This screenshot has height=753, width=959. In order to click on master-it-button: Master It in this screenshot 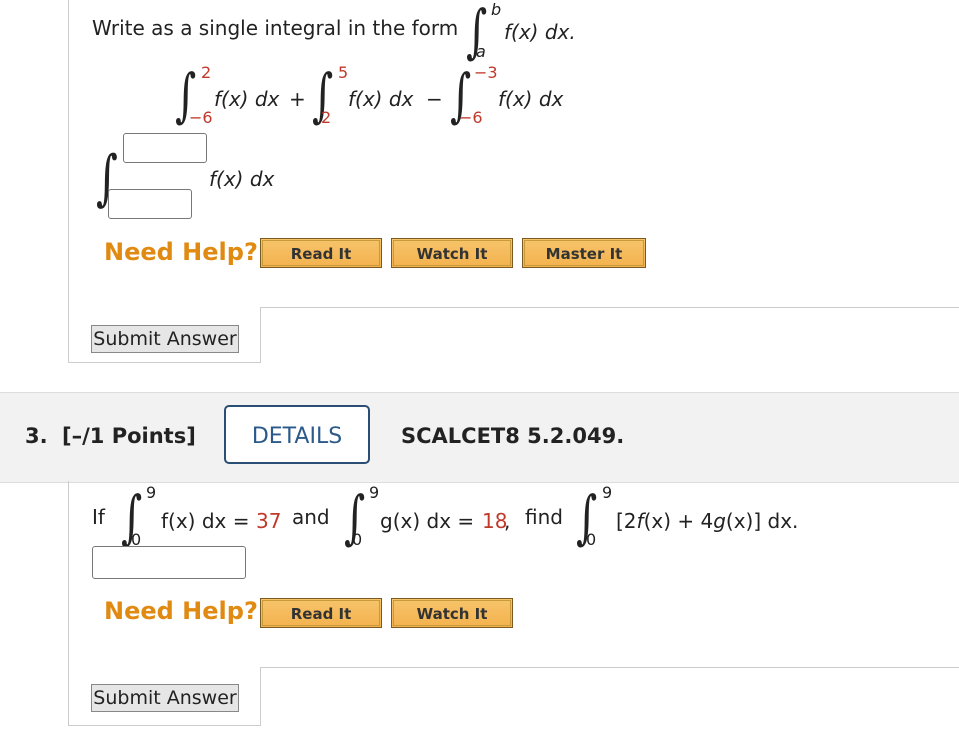, I will do `click(584, 253)`.